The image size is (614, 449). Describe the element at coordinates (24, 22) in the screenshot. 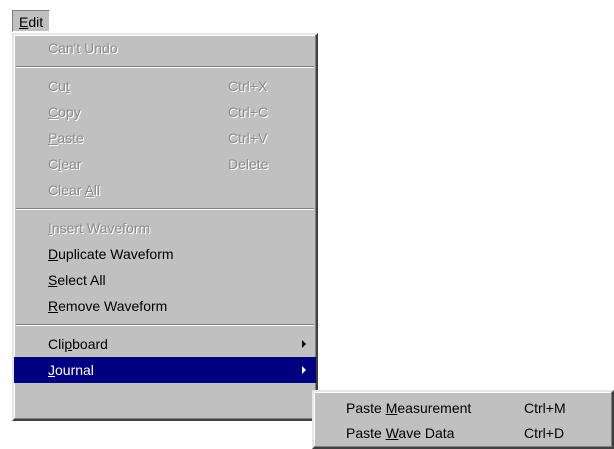

I see `menubar-edit-mnemonic: E` at that location.